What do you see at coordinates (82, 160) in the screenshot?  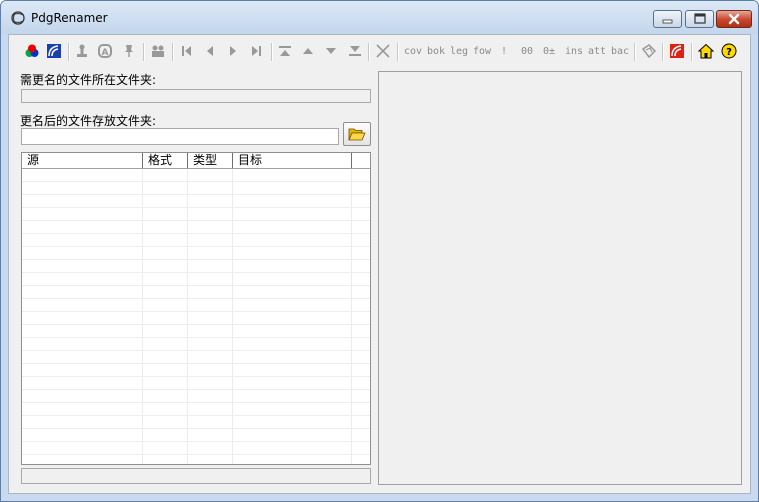 I see `column-header-source: 源` at bounding box center [82, 160].